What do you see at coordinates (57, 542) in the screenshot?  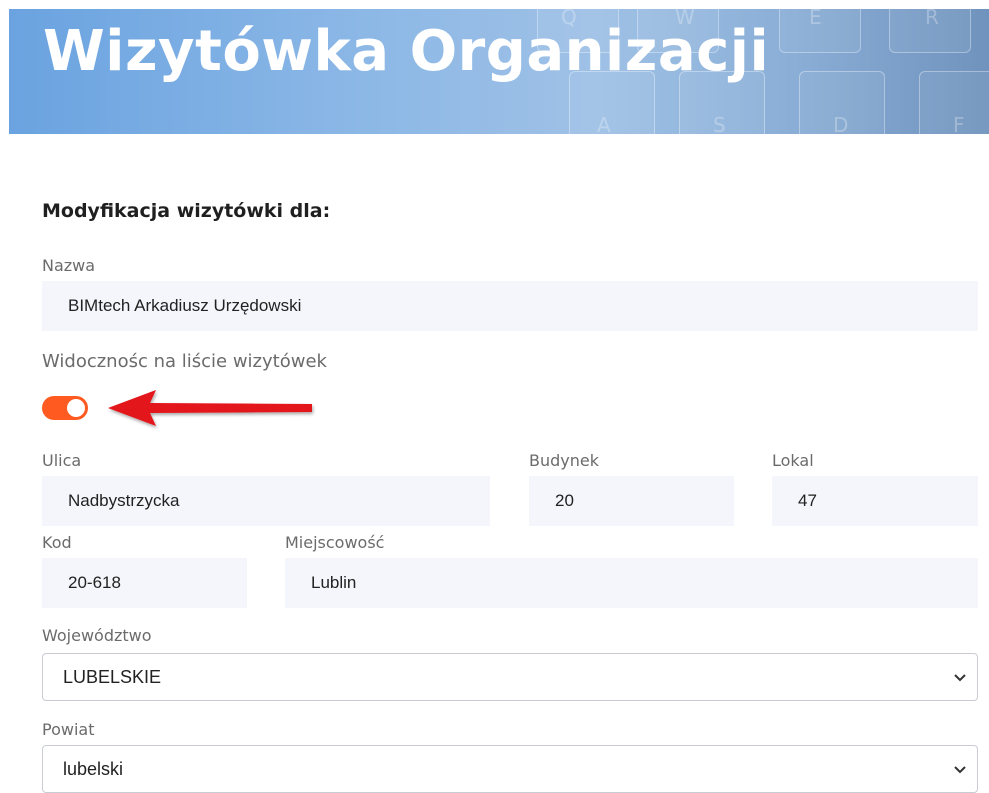 I see `kod-label: Kod` at bounding box center [57, 542].